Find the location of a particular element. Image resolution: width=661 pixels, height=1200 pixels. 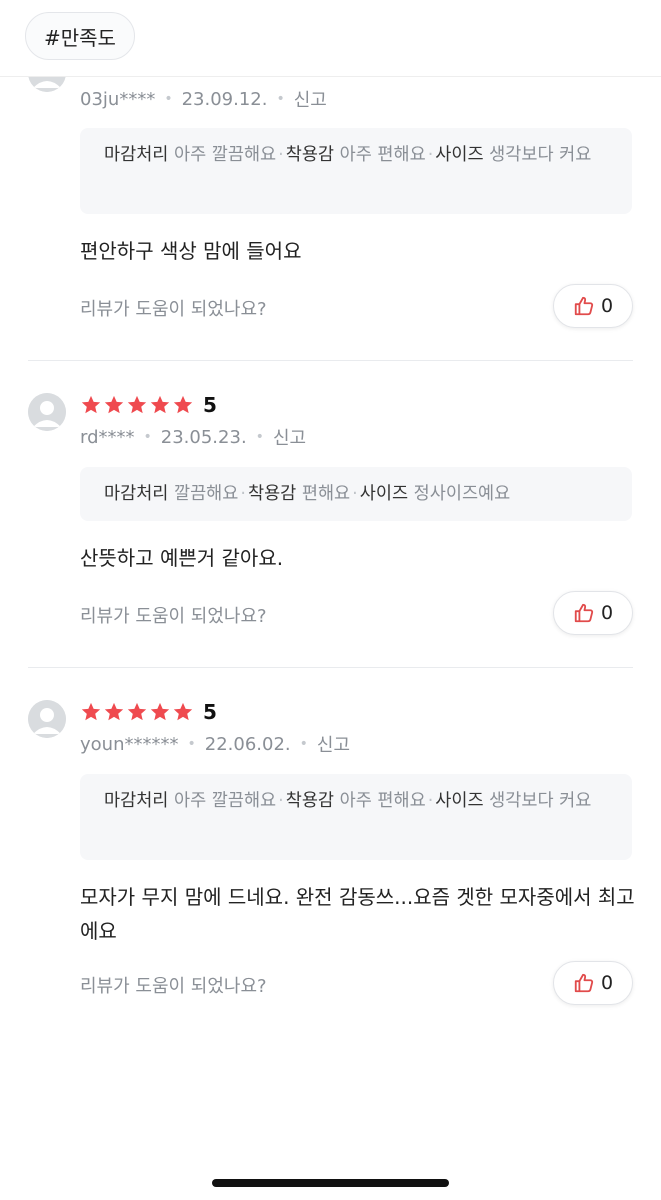

filter-bar: #만족도 is located at coordinates (330, 38).